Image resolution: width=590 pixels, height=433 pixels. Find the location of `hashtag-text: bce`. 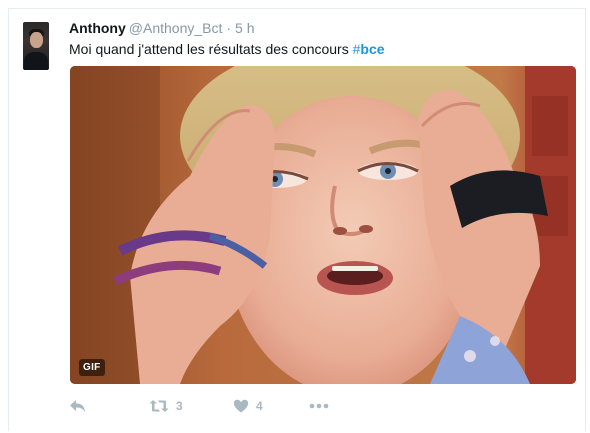

hashtag-text: bce is located at coordinates (372, 49).